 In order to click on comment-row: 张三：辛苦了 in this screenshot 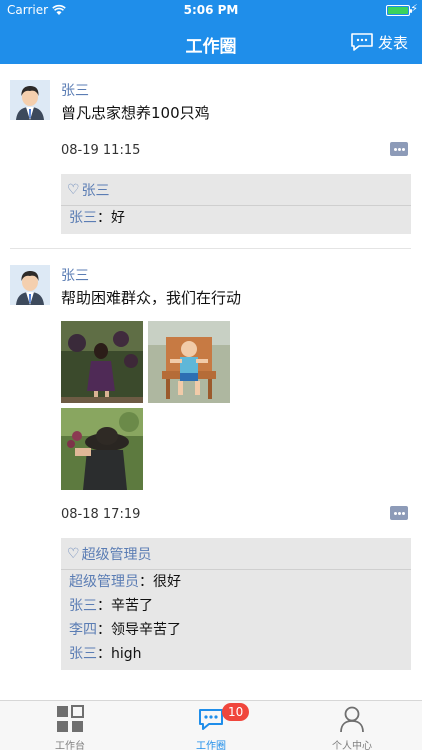, I will do `click(236, 606)`.